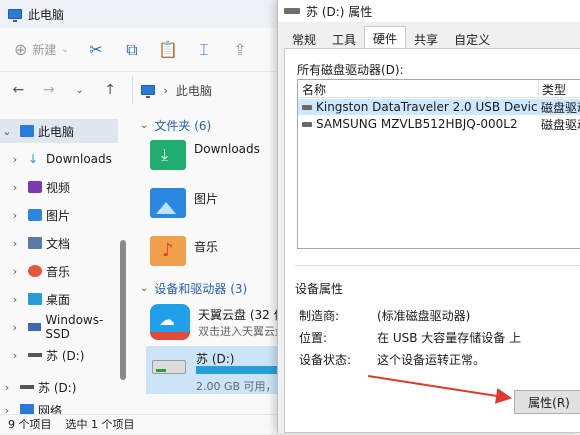 This screenshot has width=580, height=435. Describe the element at coordinates (227, 149) in the screenshot. I see `folder-label: Downloads` at that location.